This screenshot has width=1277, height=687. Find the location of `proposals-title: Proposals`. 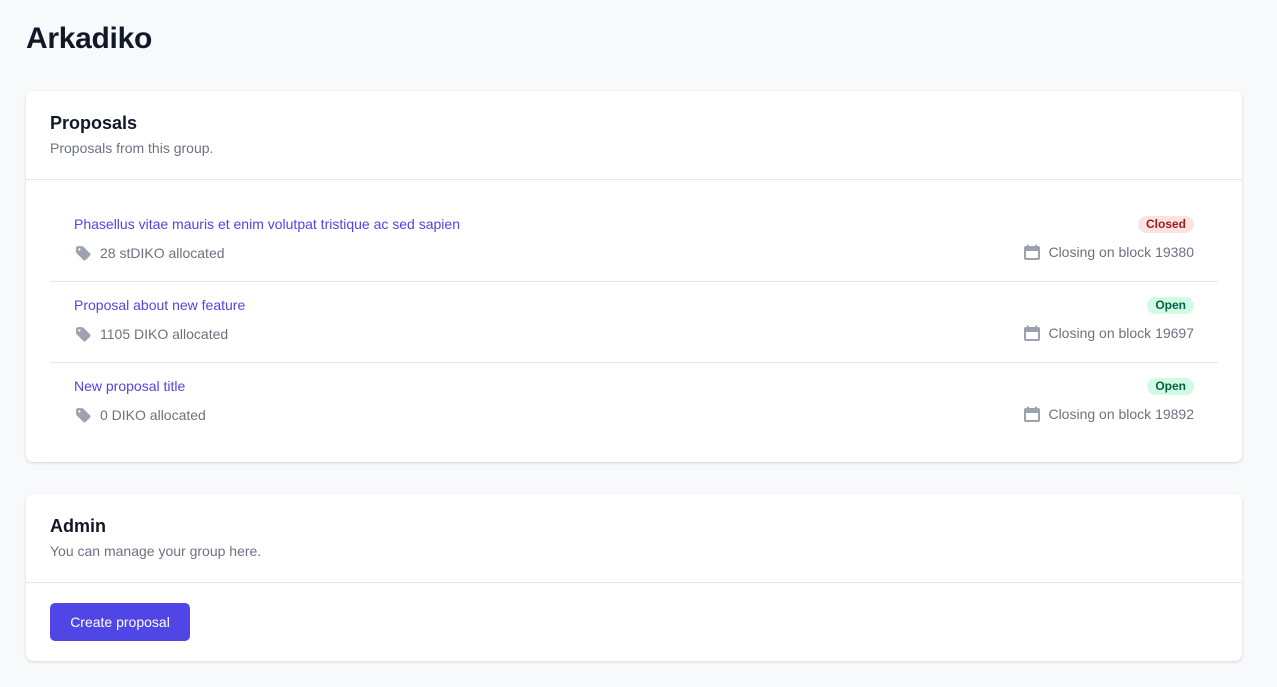

proposals-title: Proposals is located at coordinates (94, 123).